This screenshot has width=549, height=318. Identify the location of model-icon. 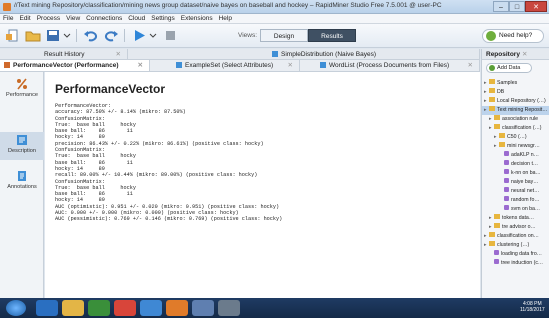
(275, 54).